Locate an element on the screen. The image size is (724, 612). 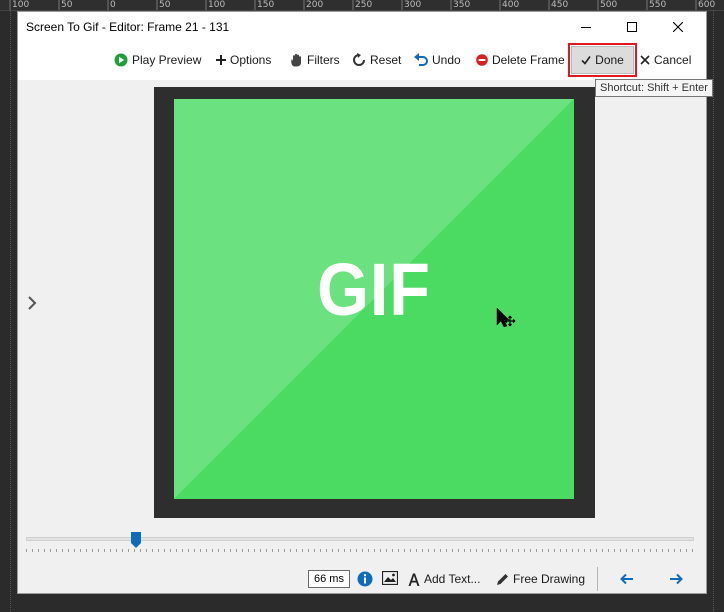
play-icon is located at coordinates (121, 60).